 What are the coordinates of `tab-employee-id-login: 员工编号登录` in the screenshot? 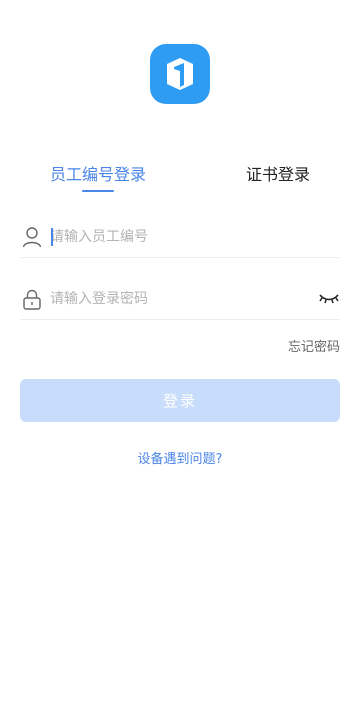 It's located at (98, 175).